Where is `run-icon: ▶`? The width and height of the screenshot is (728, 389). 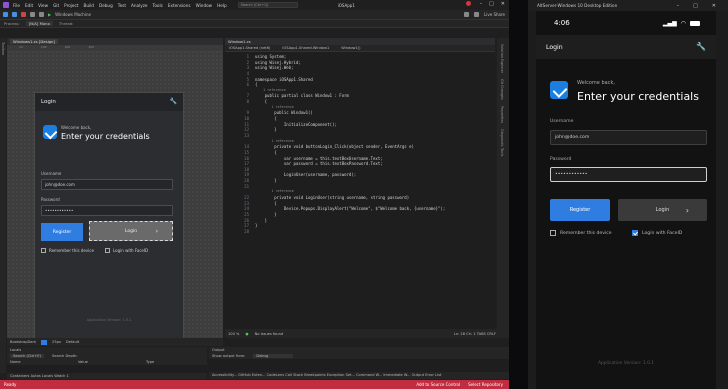
run-icon: ▶ is located at coordinates (49, 14).